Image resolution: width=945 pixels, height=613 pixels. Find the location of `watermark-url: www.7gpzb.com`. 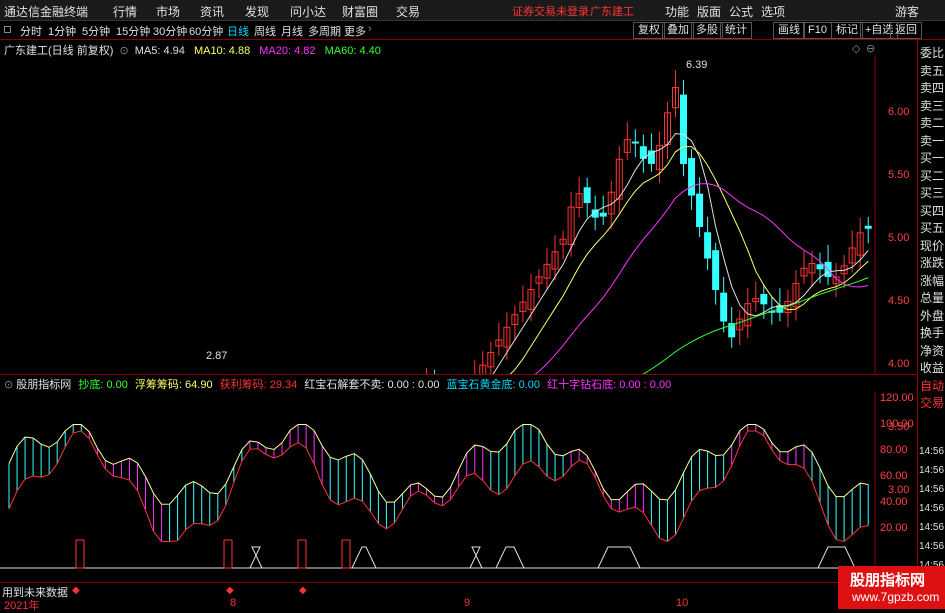

watermark-url: www.7gpzb.com is located at coordinates (896, 597).